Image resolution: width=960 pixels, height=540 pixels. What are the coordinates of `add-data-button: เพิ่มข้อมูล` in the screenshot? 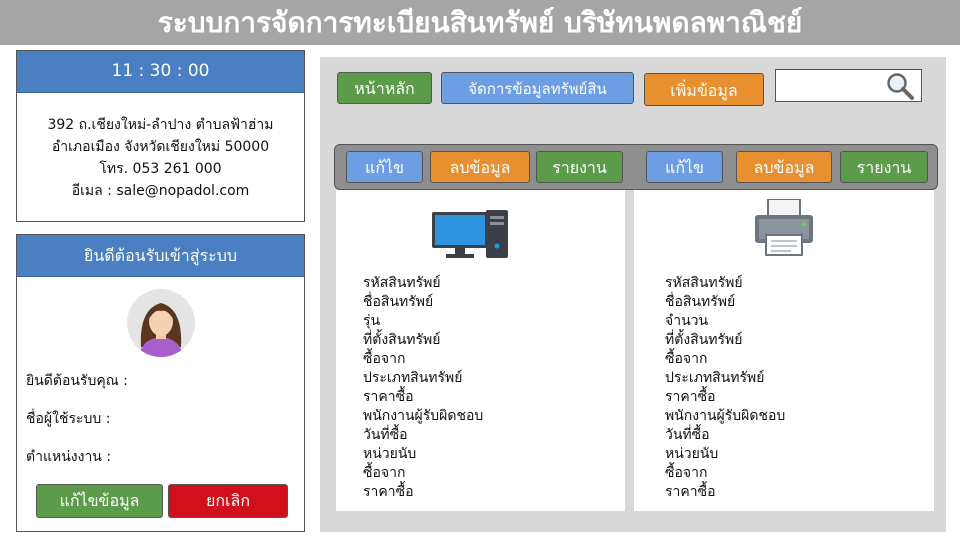 It's located at (704, 89).